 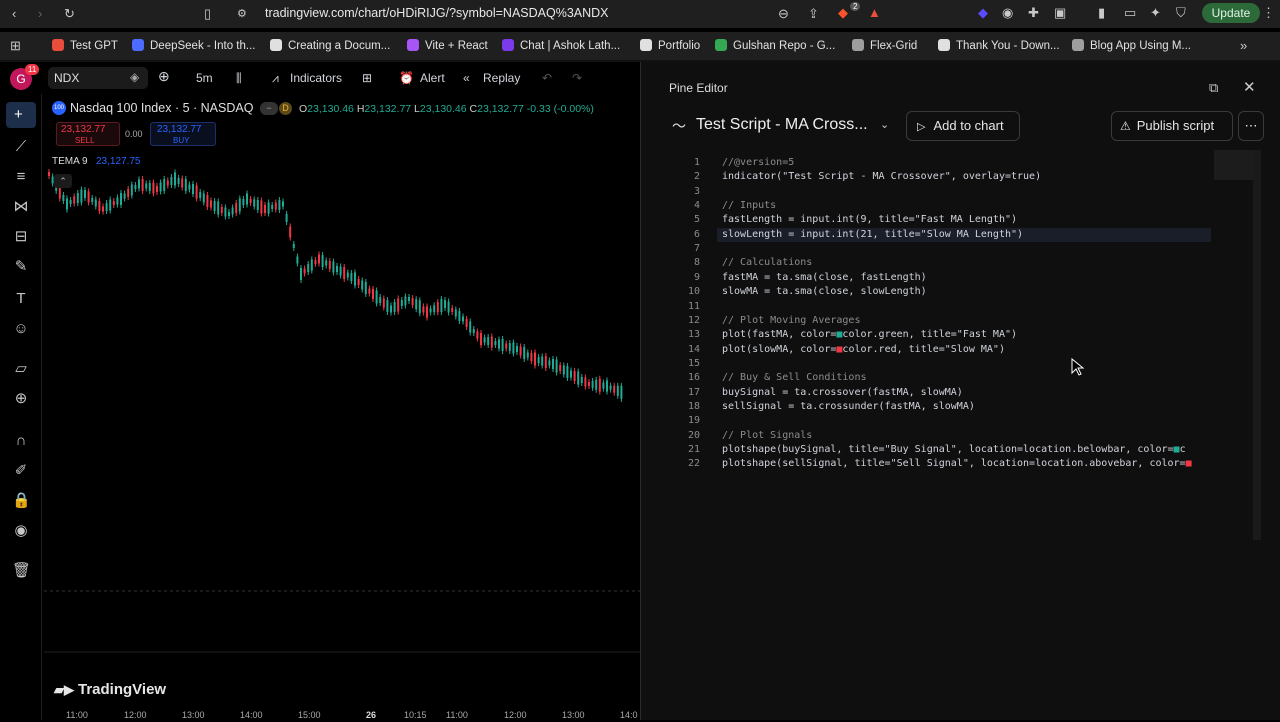 I want to click on update-button: Update, so click(x=1231, y=13).